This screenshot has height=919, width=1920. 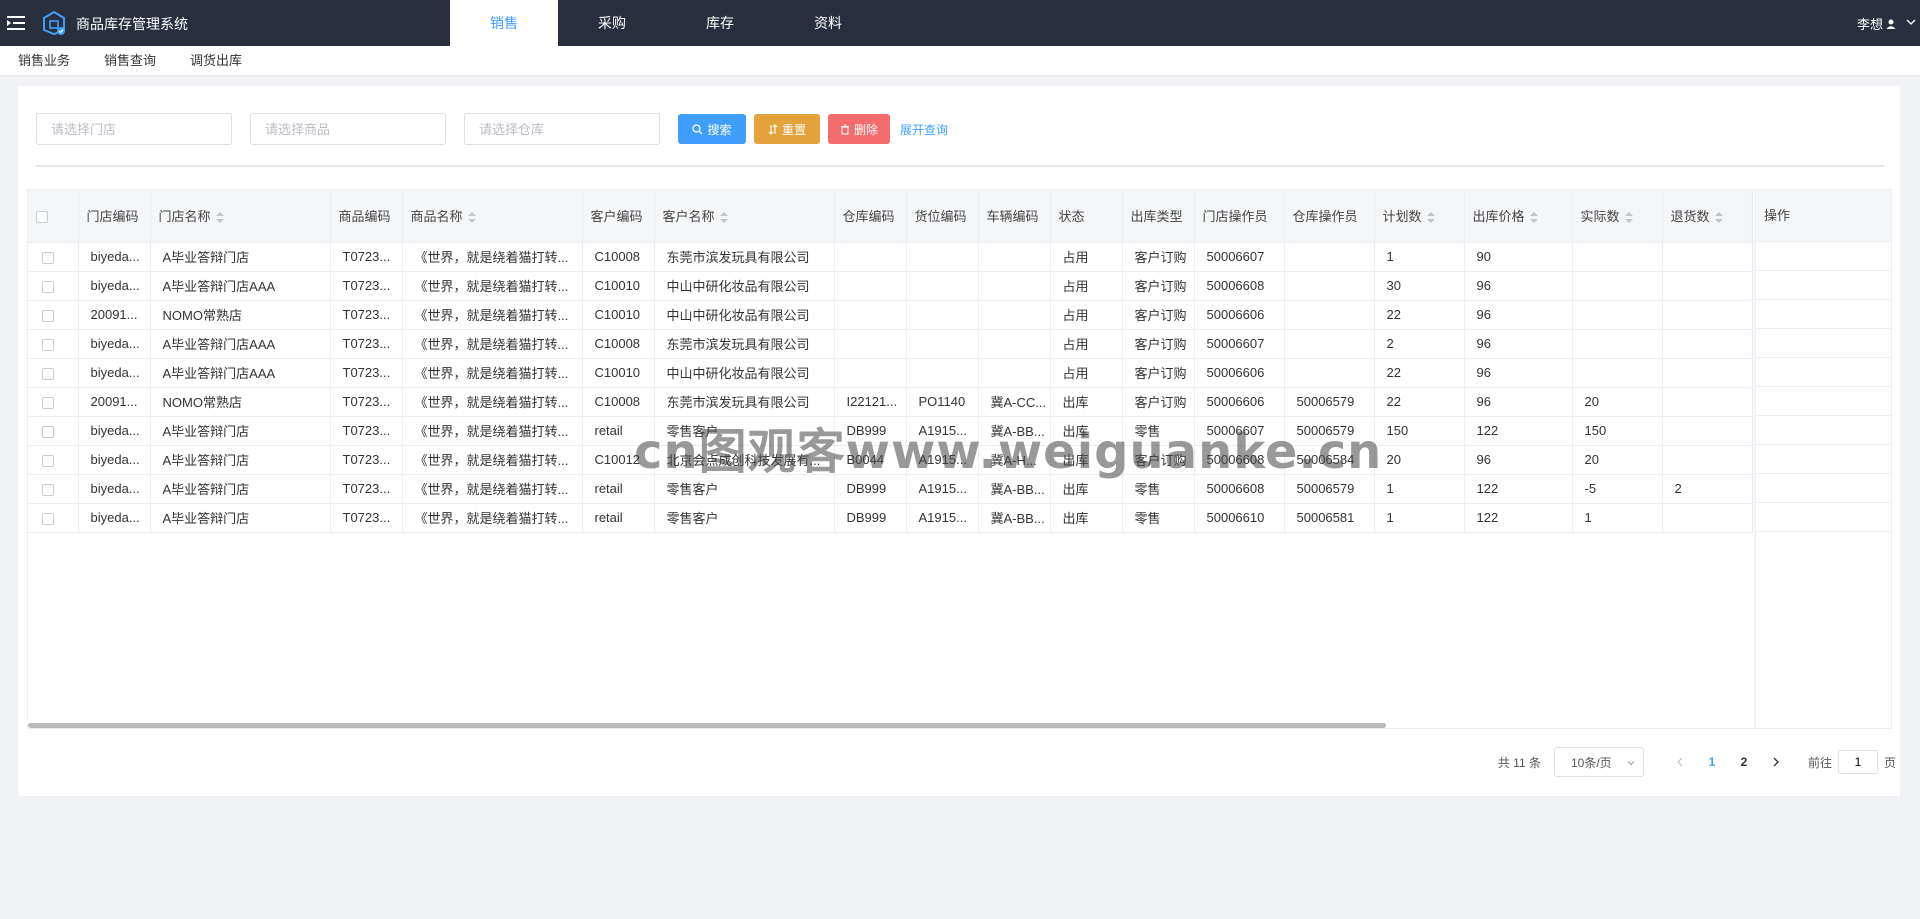 What do you see at coordinates (773, 129) in the screenshot?
I see `reset-icon` at bounding box center [773, 129].